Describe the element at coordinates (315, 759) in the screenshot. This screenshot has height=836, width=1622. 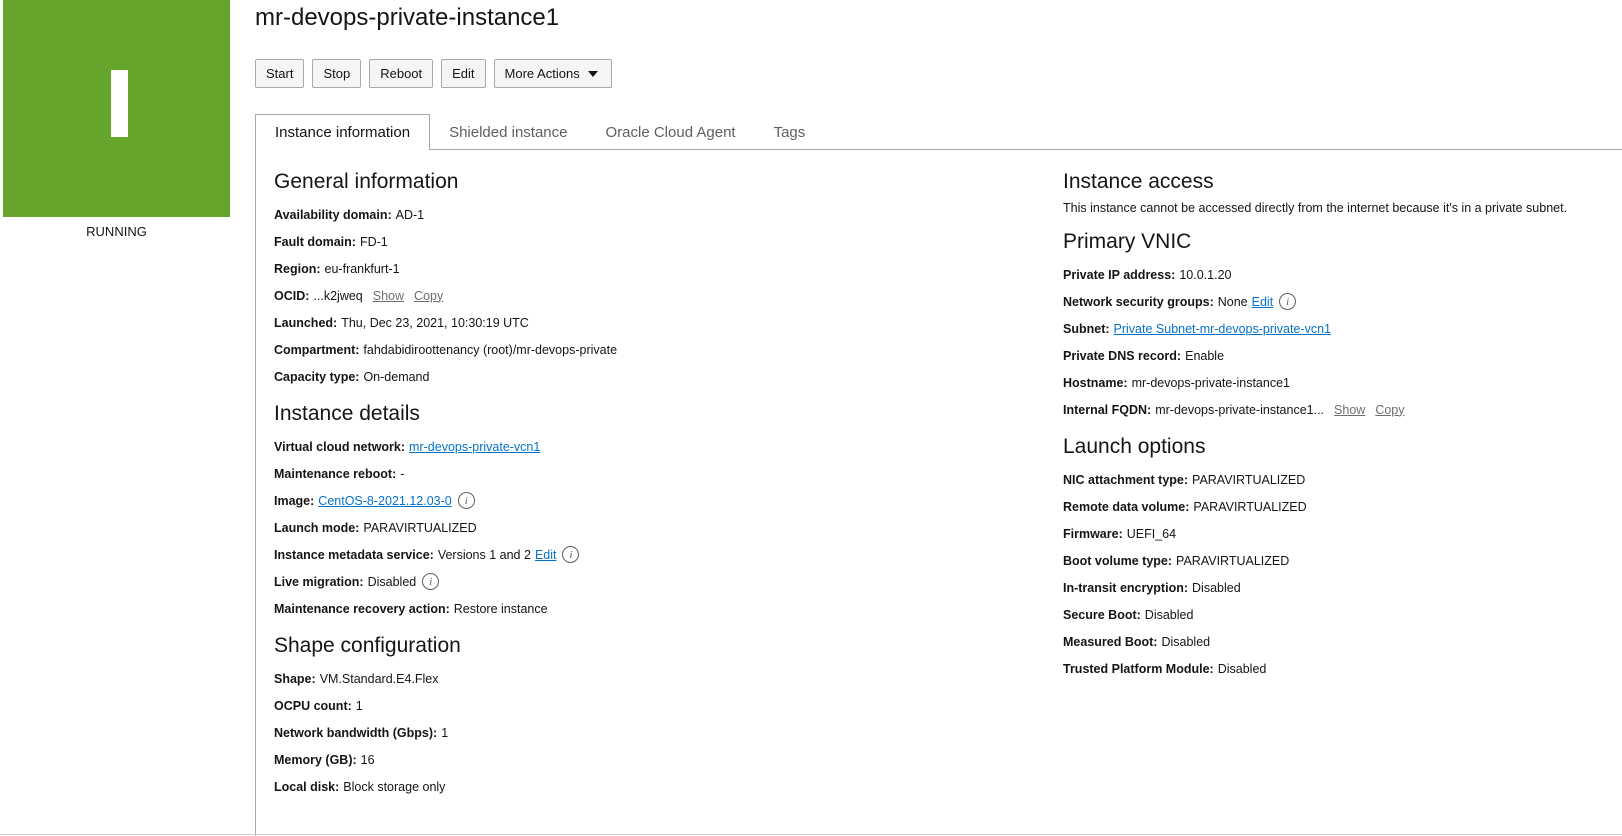
I see `field-label: Memory (GB):` at that location.